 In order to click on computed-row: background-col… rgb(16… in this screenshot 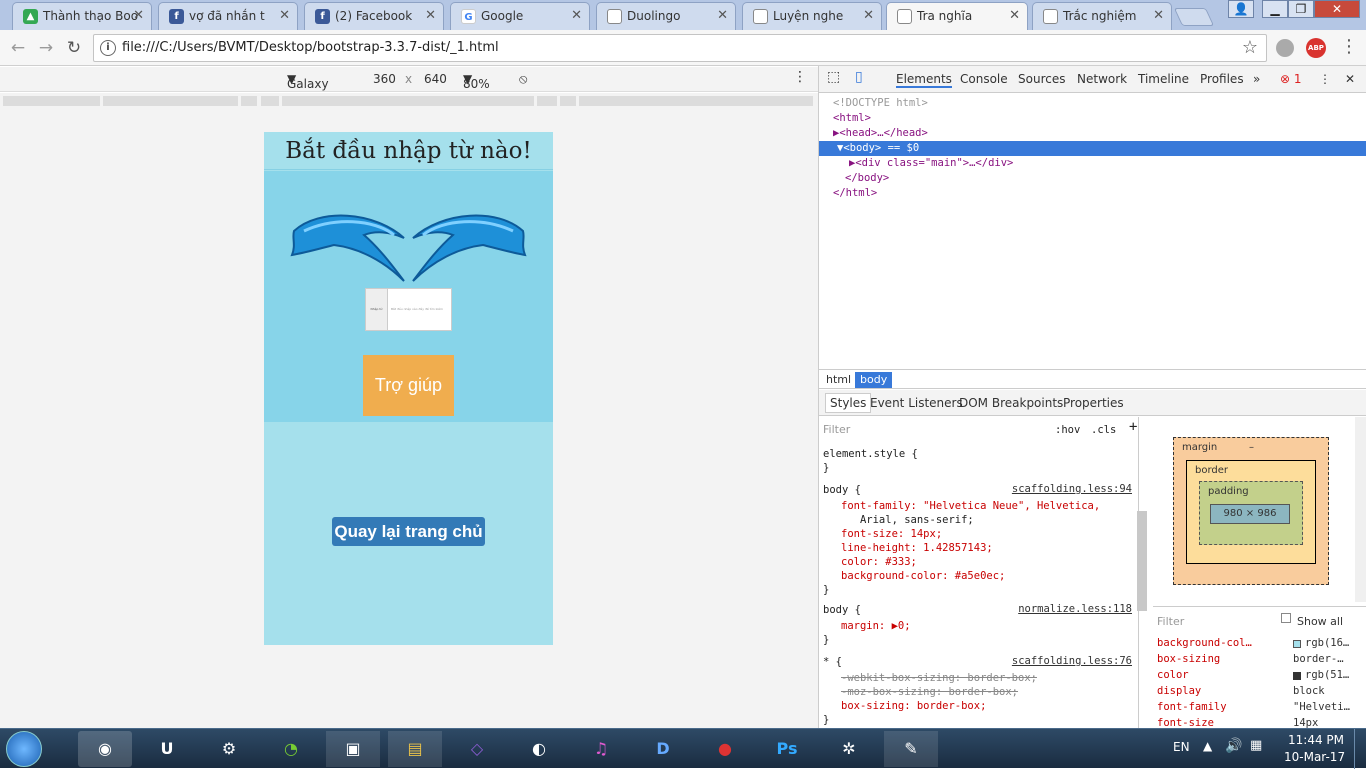, I will do `click(1257, 645)`.